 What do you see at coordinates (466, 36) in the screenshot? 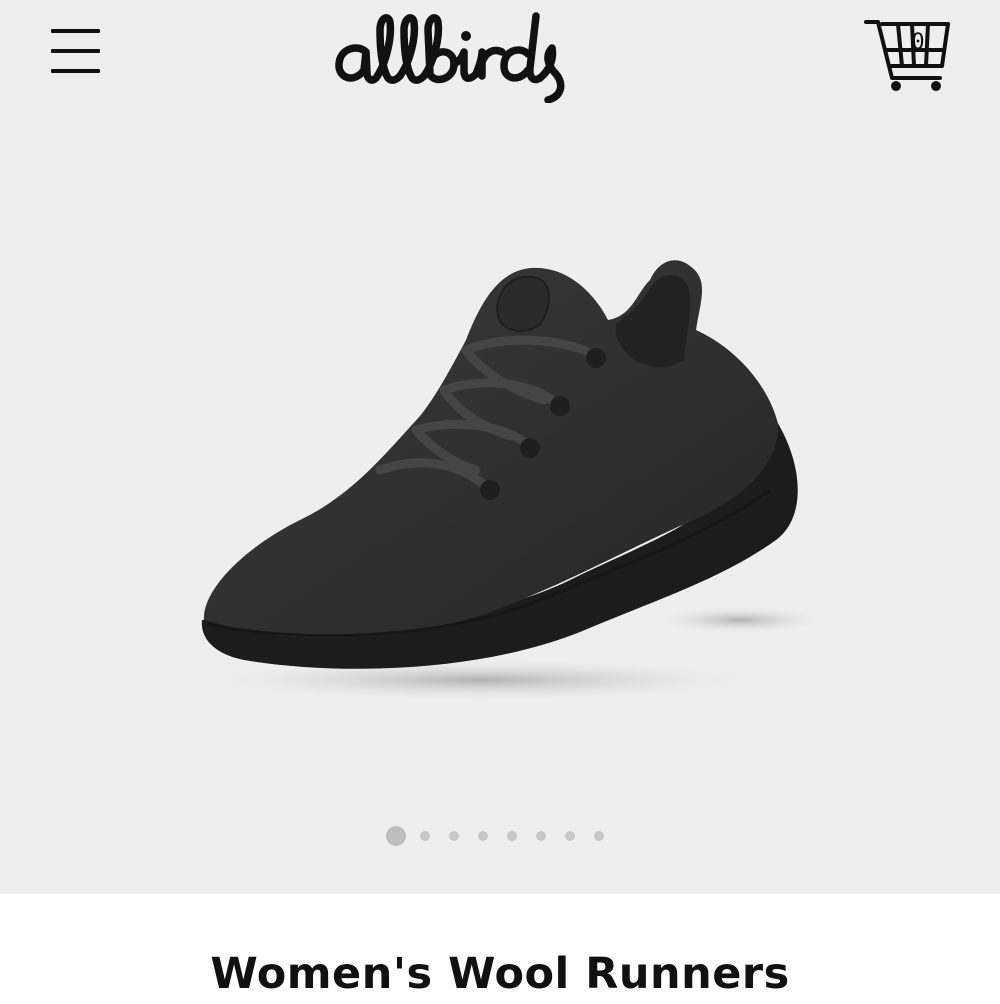
I see `logo-i-dot` at bounding box center [466, 36].